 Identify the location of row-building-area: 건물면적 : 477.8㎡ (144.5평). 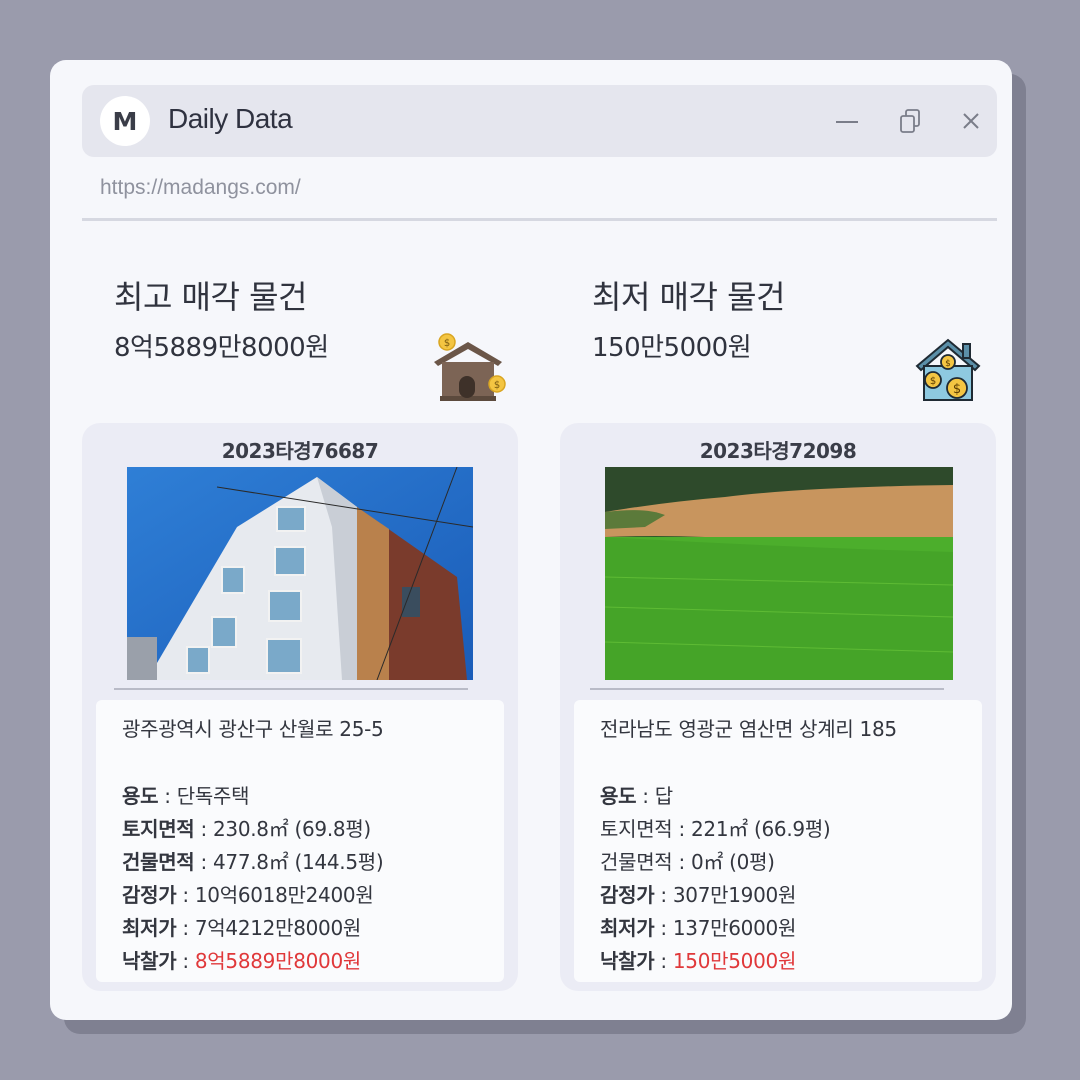
(253, 860).